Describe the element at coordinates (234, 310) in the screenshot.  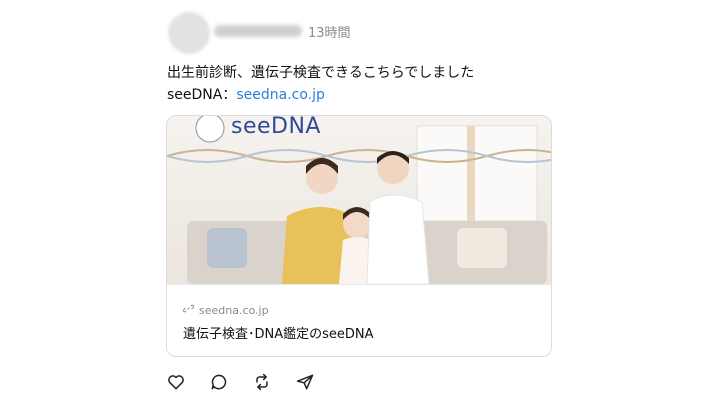
I see `card-domain: seedna.co.jp` at that location.